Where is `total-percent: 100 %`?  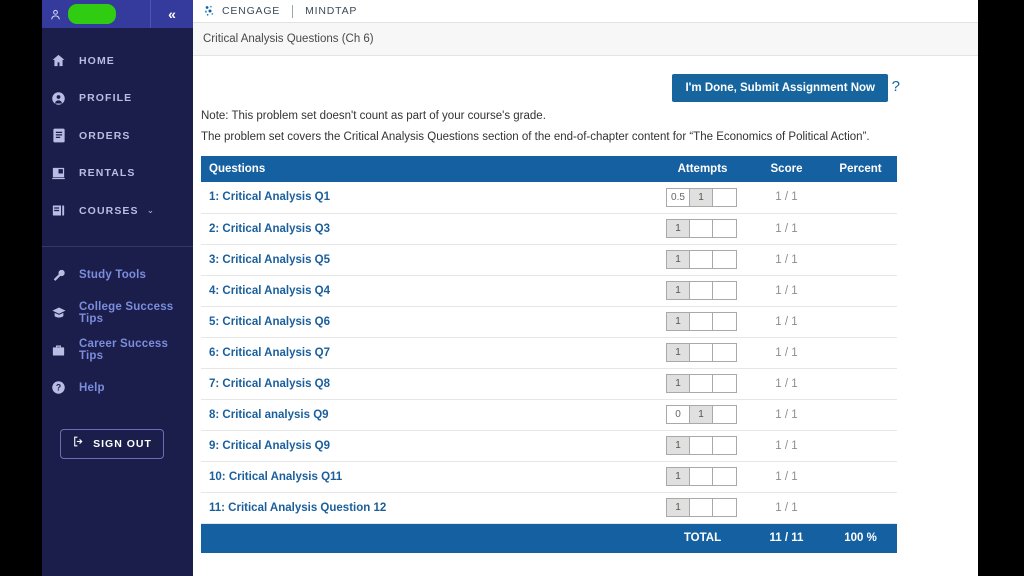
total-percent: 100 % is located at coordinates (860, 538).